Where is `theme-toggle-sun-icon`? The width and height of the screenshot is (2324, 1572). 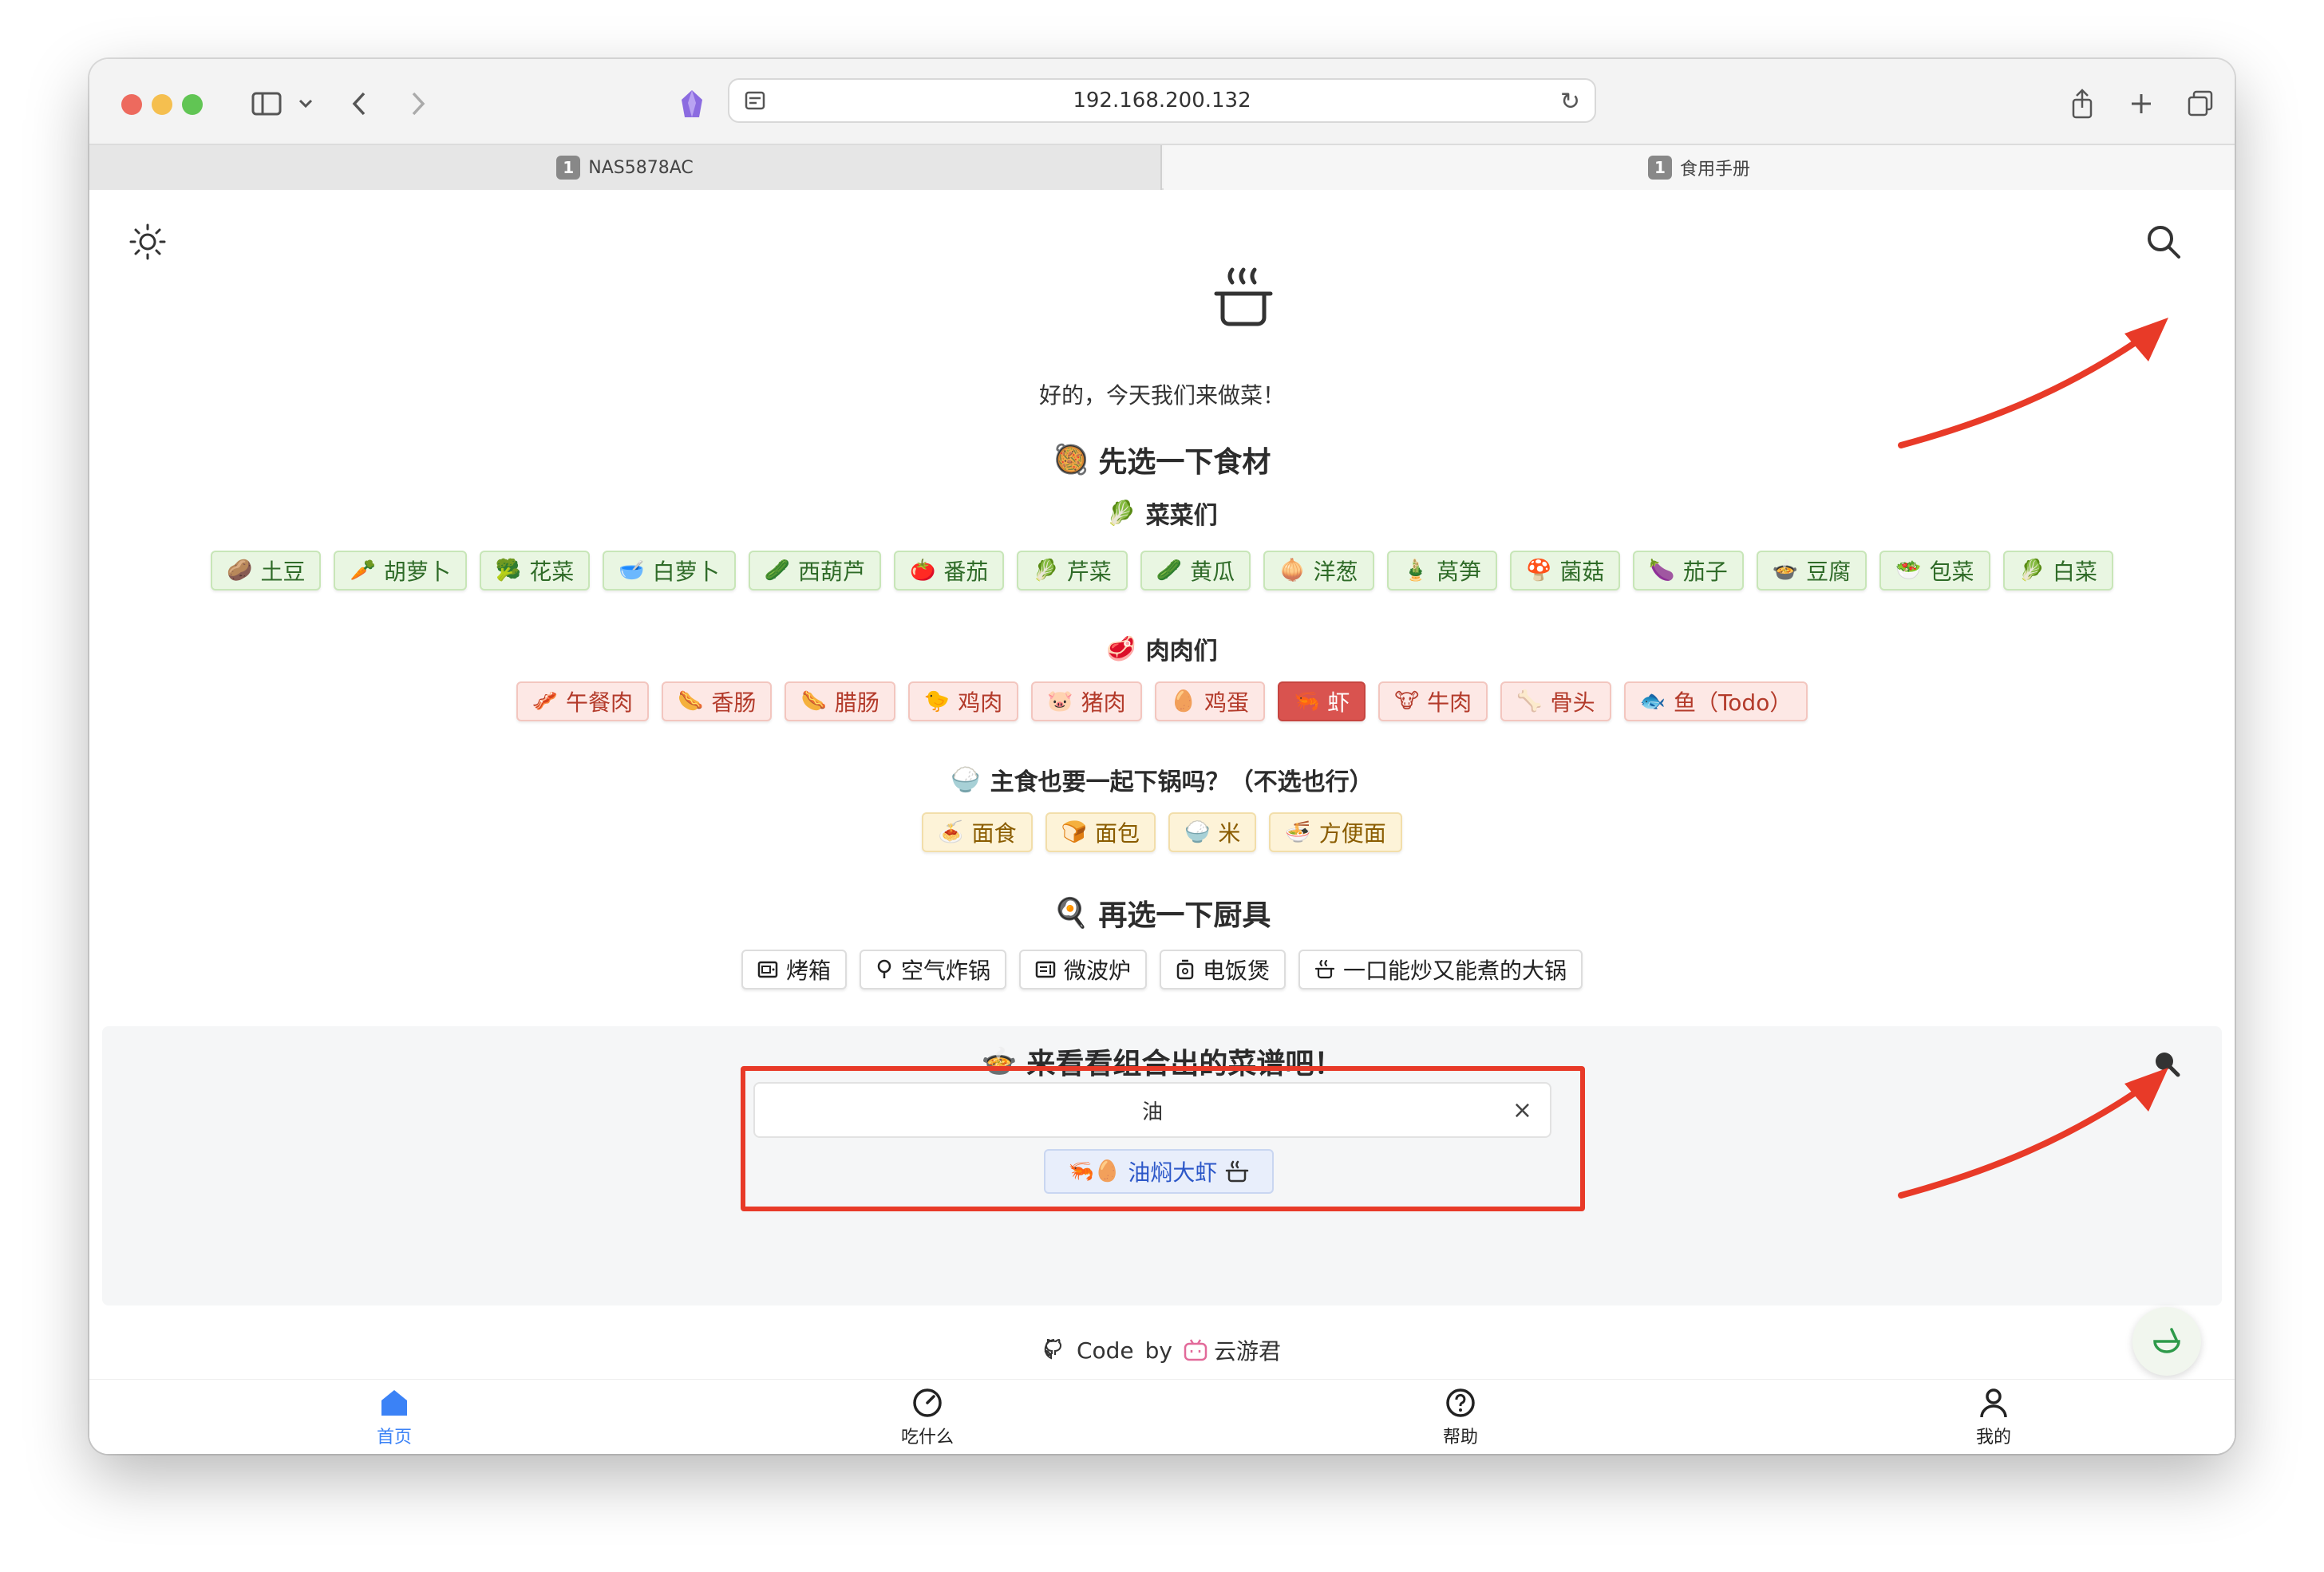
theme-toggle-sun-icon is located at coordinates (148, 244).